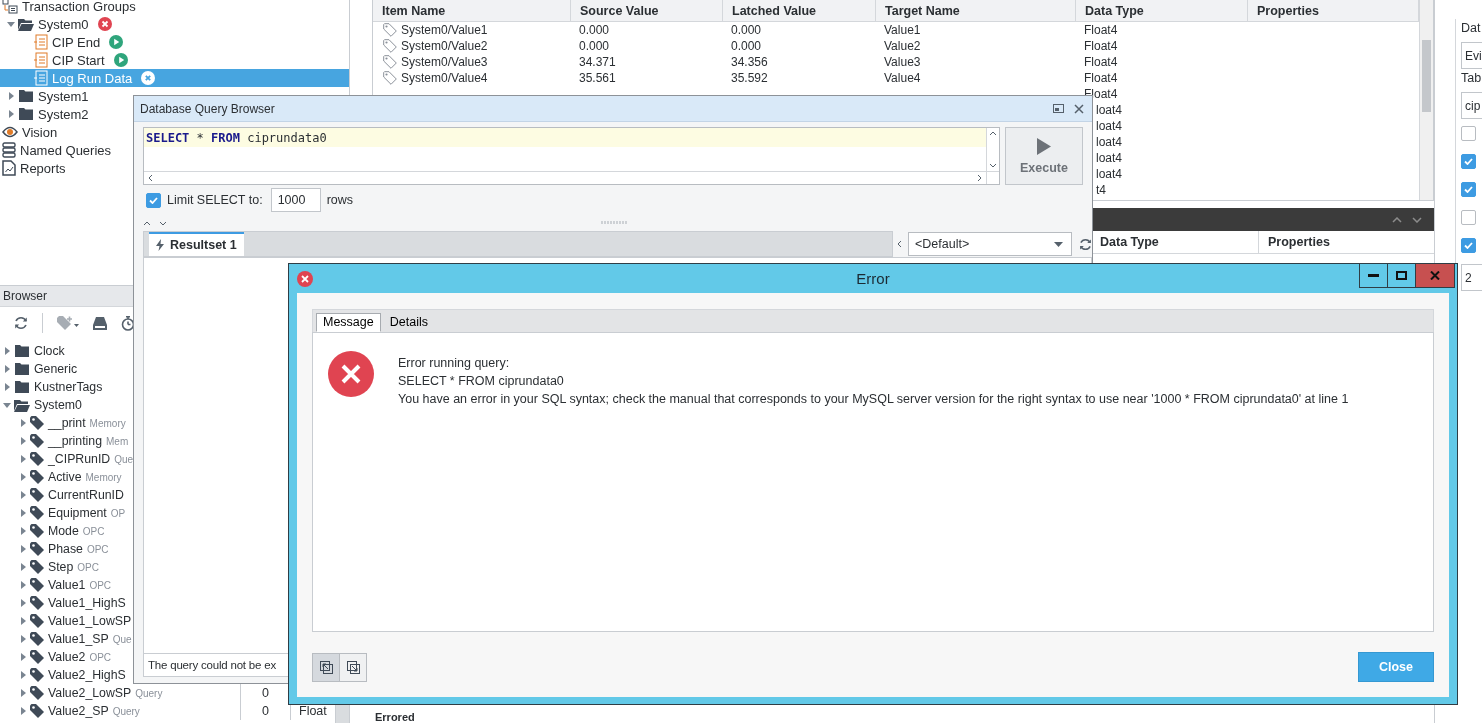 This screenshot has width=1482, height=723. I want to click on tree-item: Value2_SP, so click(62, 711).